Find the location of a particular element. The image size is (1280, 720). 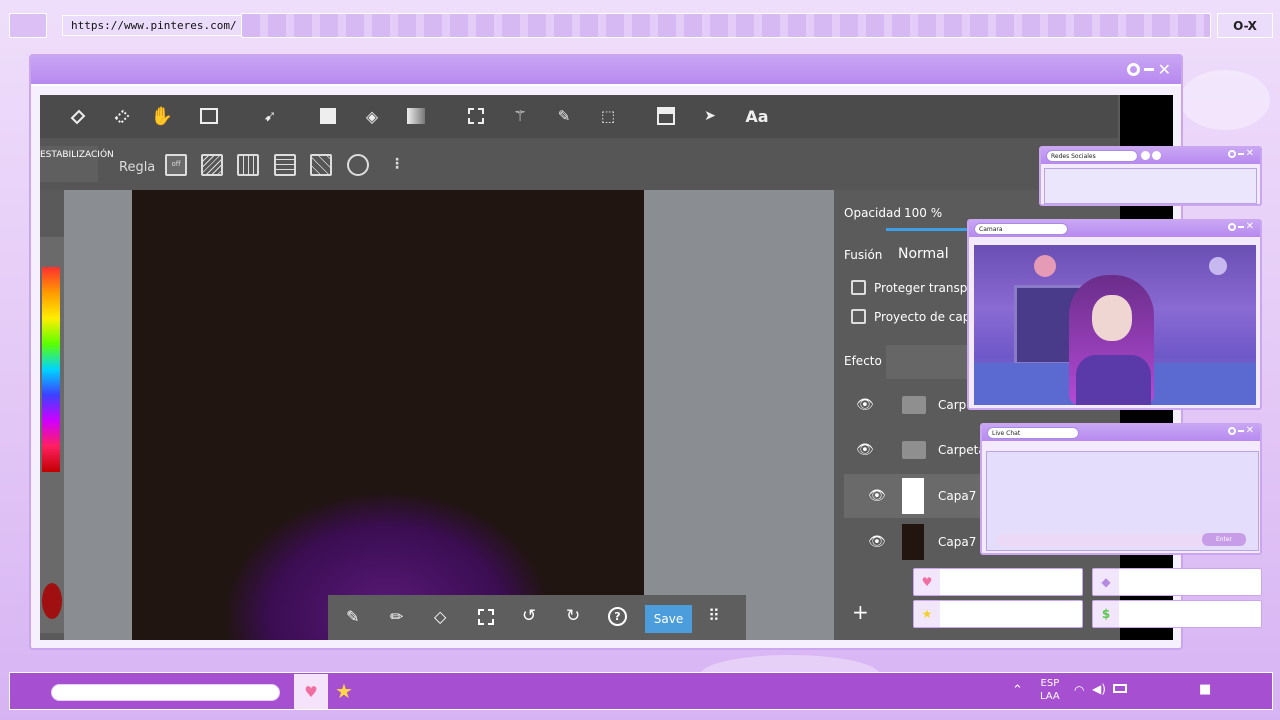

chat-widget-controls: ✕ is located at coordinates (1240, 431).